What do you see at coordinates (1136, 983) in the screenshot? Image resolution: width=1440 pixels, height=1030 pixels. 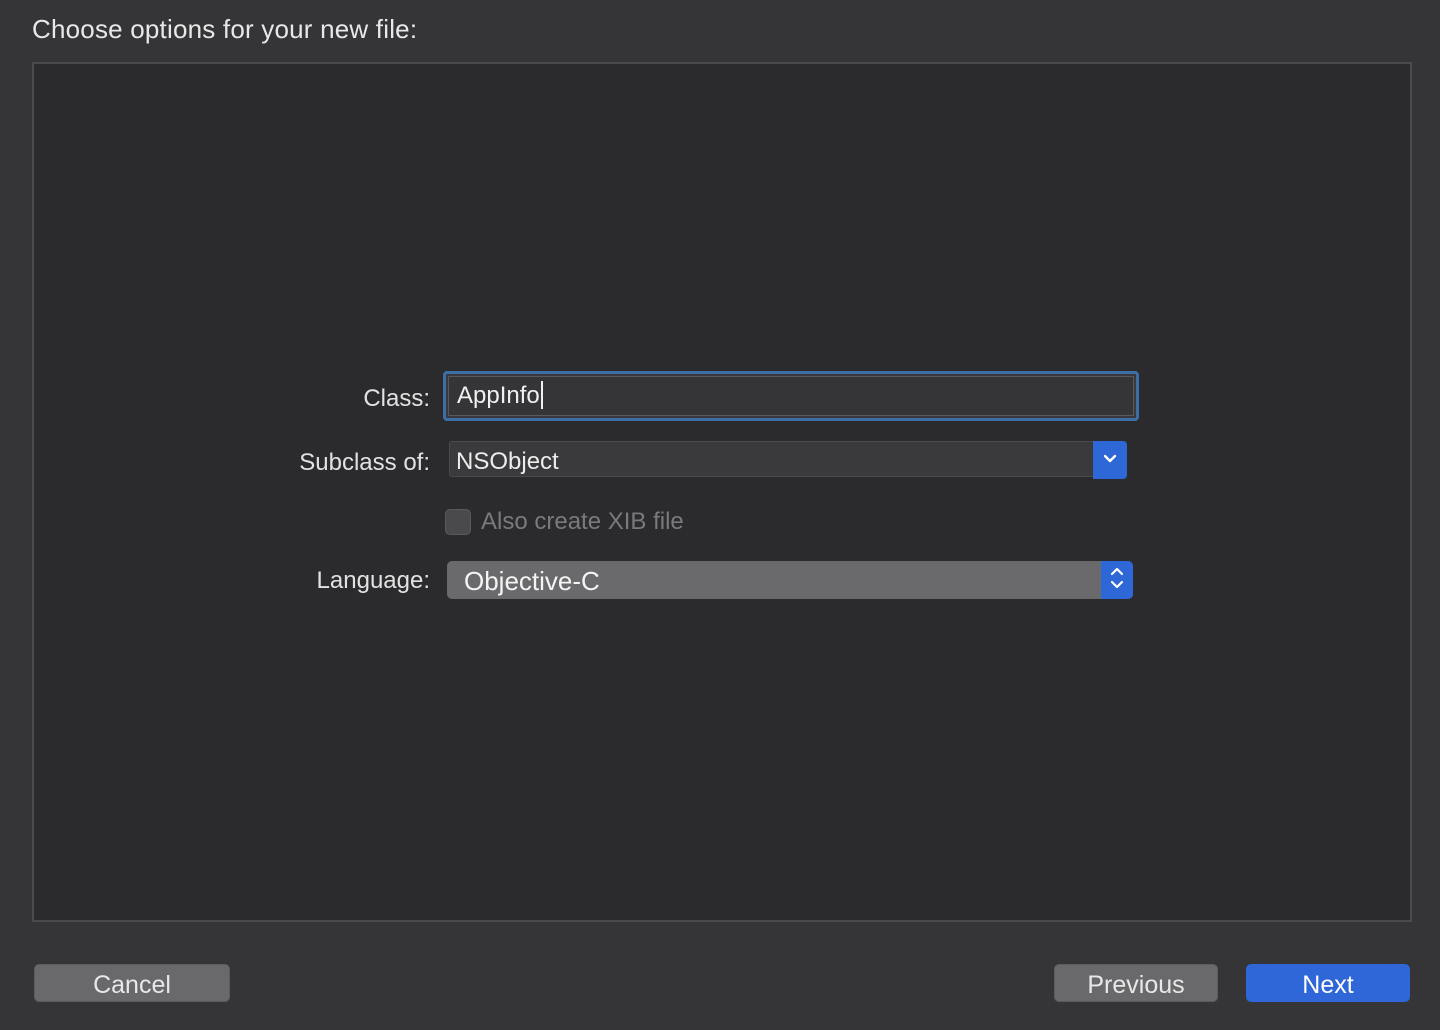 I see `previous-button: Previous` at bounding box center [1136, 983].